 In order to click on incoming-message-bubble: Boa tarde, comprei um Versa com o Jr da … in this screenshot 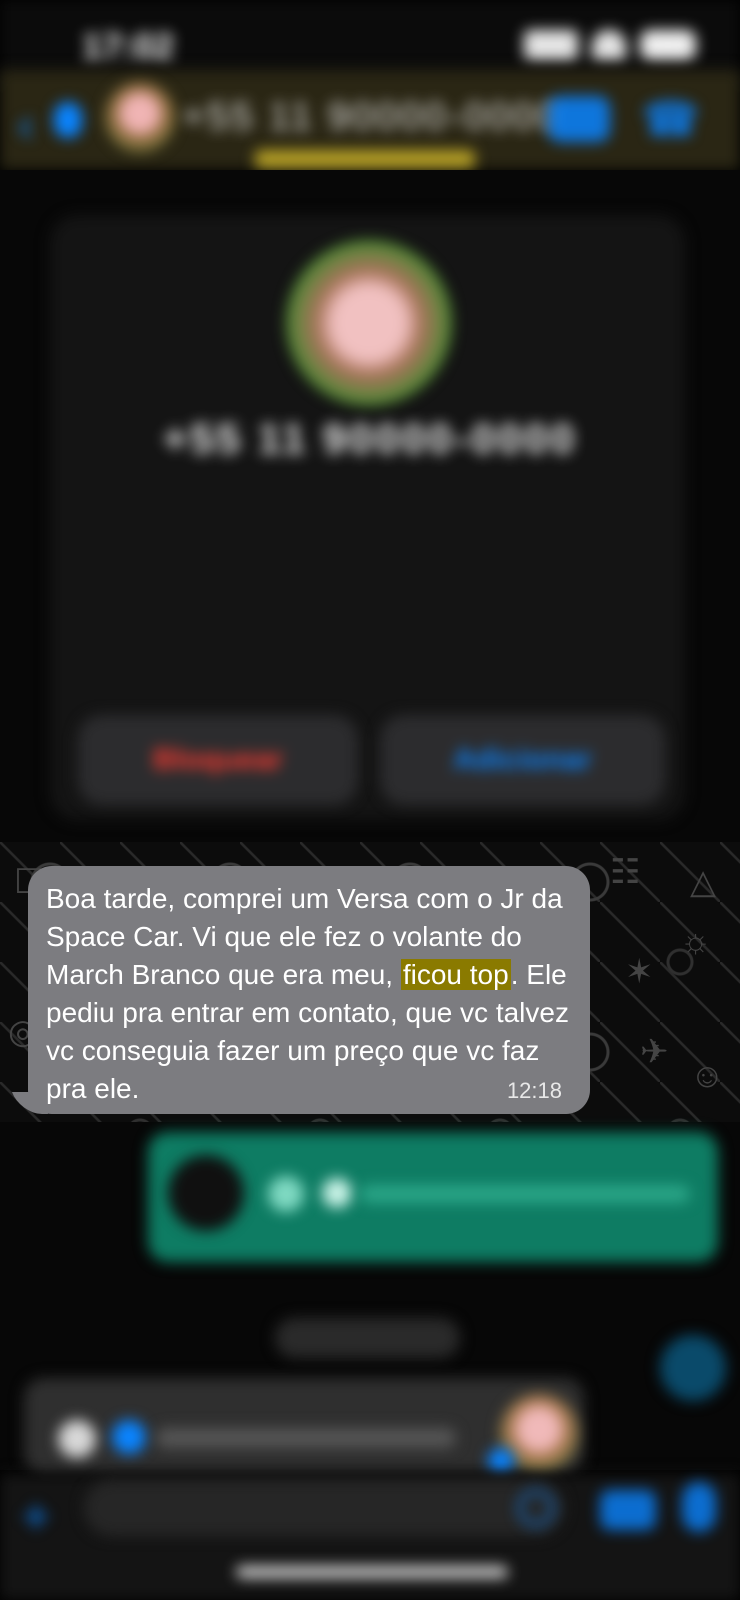, I will do `click(309, 990)`.